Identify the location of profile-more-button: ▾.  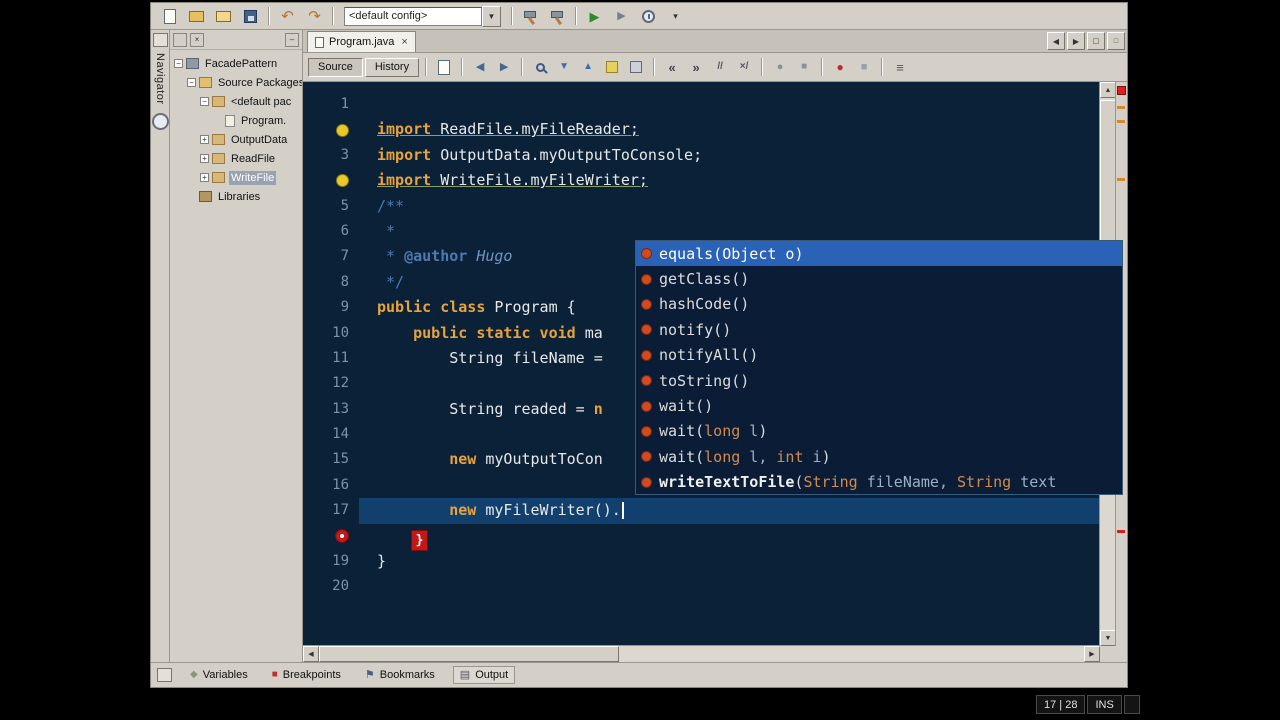
(675, 16).